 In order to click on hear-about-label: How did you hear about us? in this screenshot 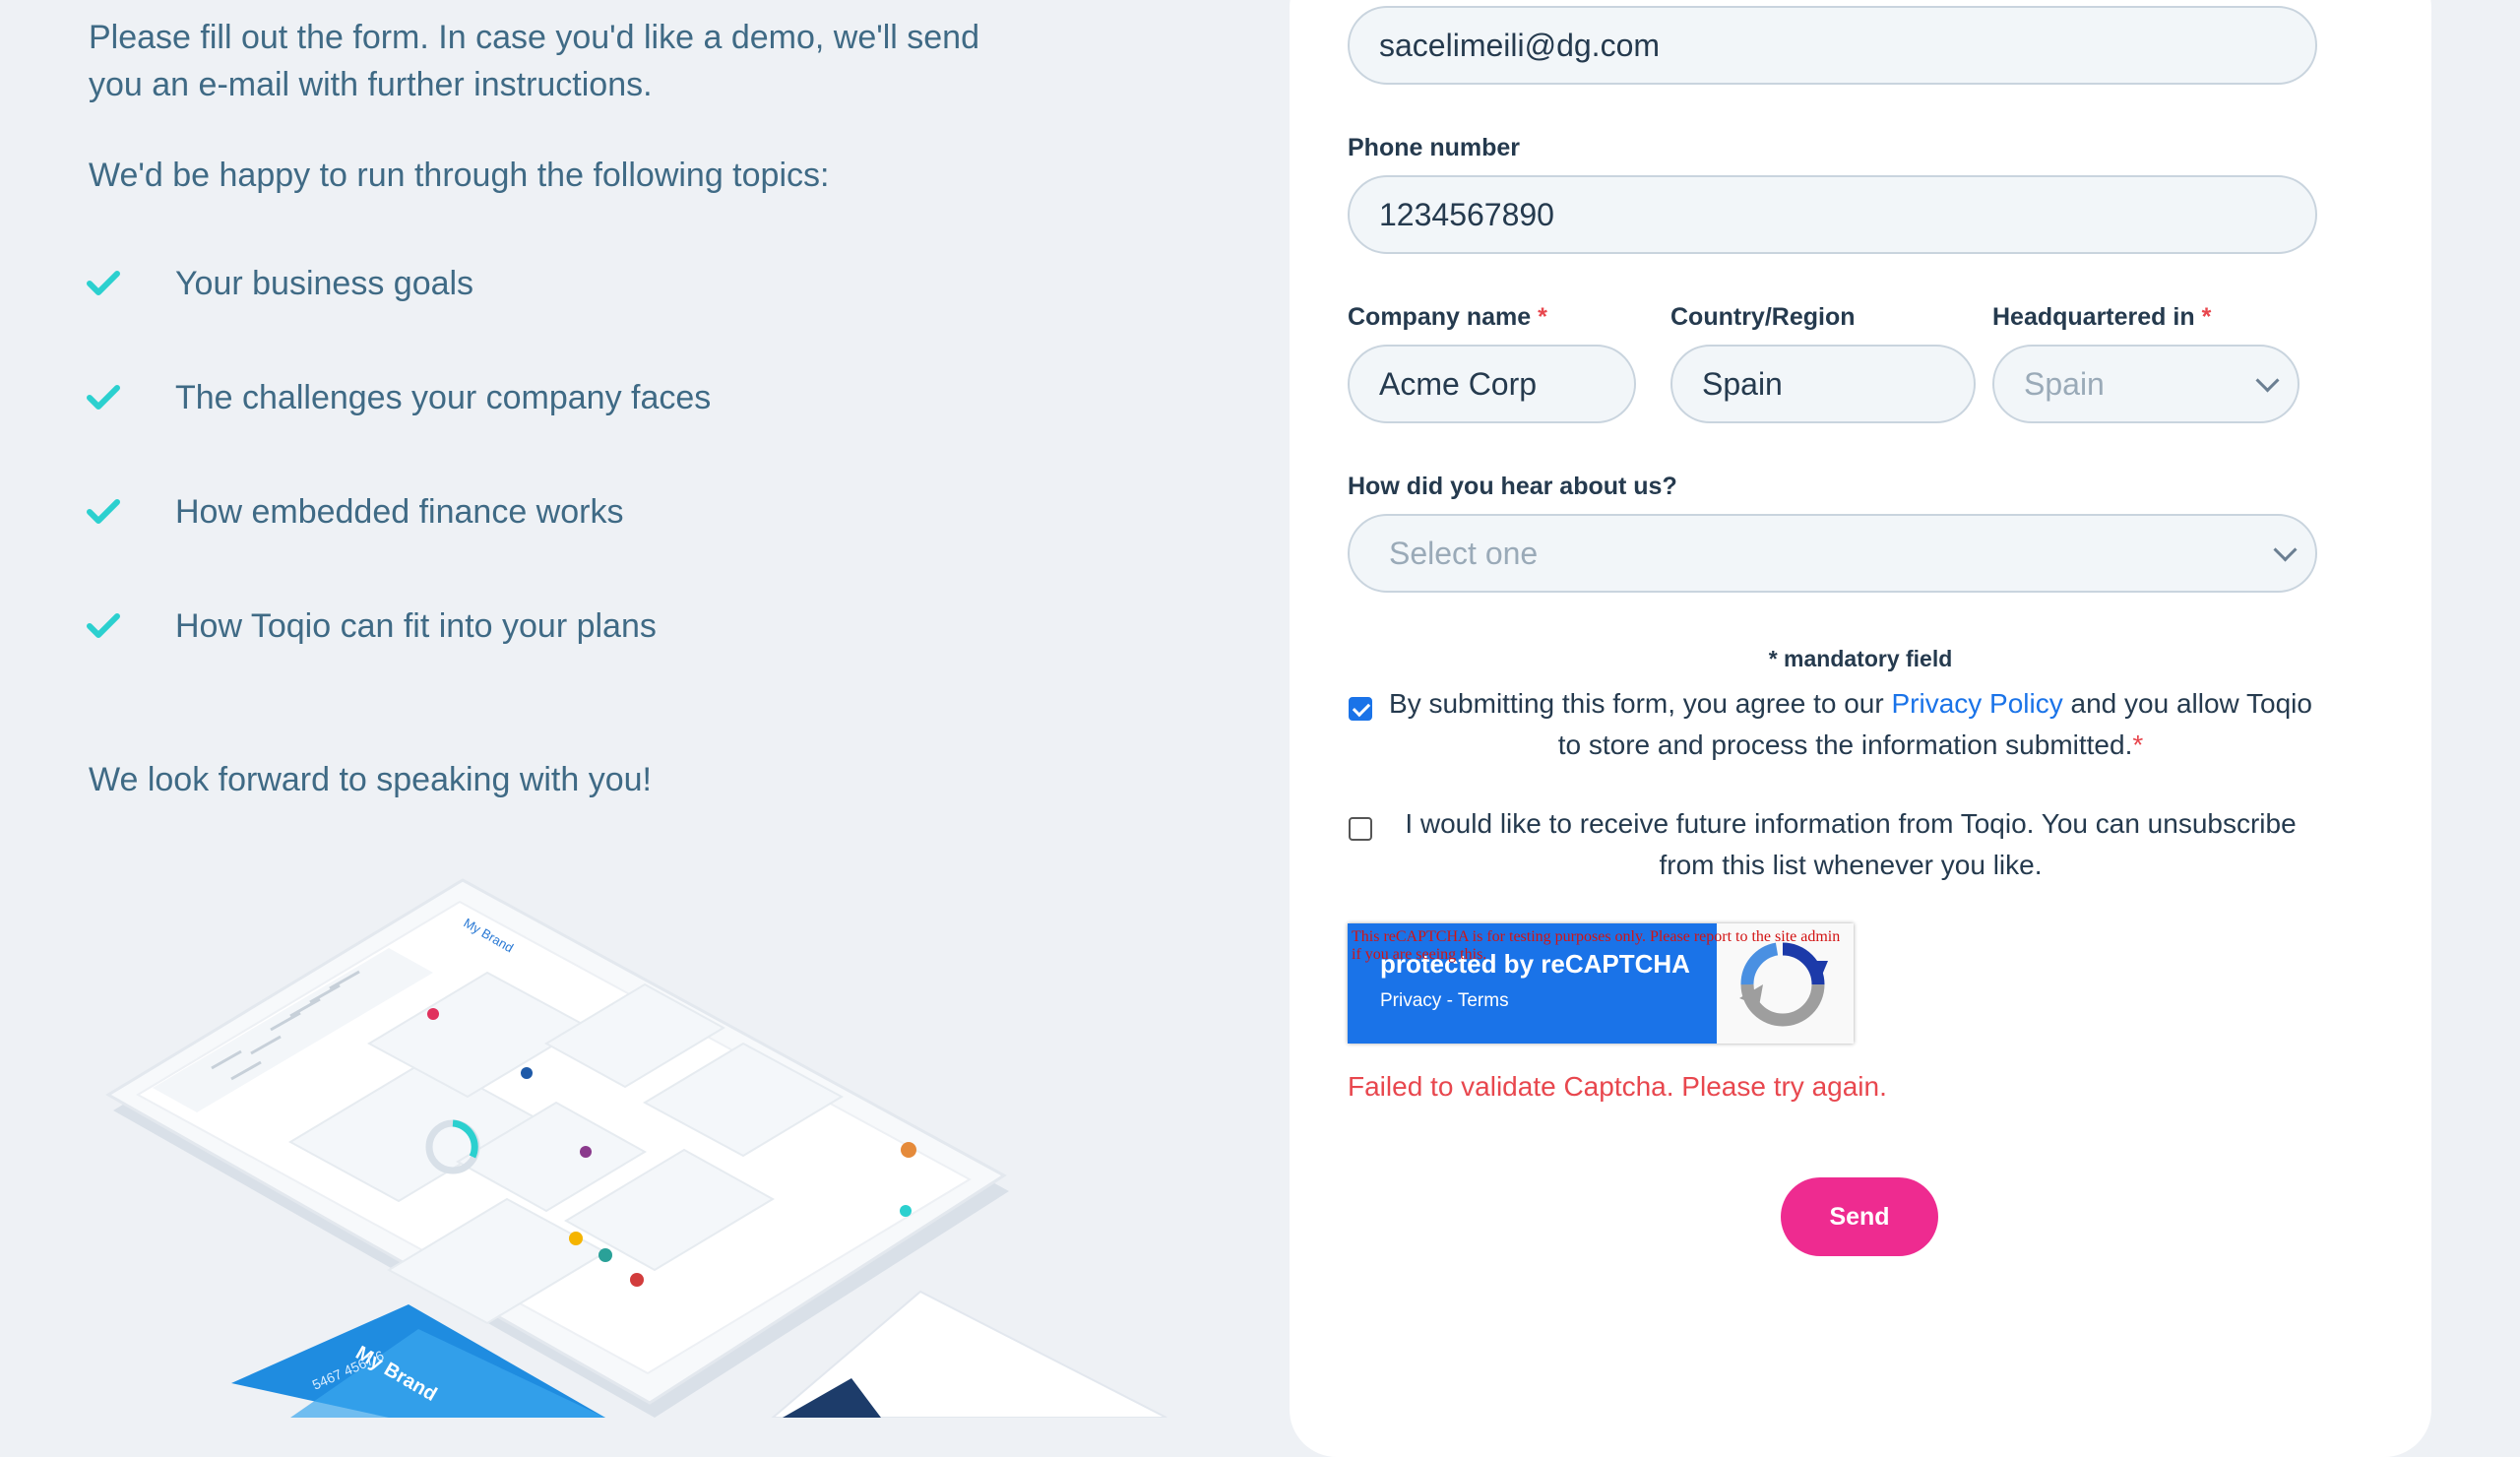, I will do `click(1512, 486)`.